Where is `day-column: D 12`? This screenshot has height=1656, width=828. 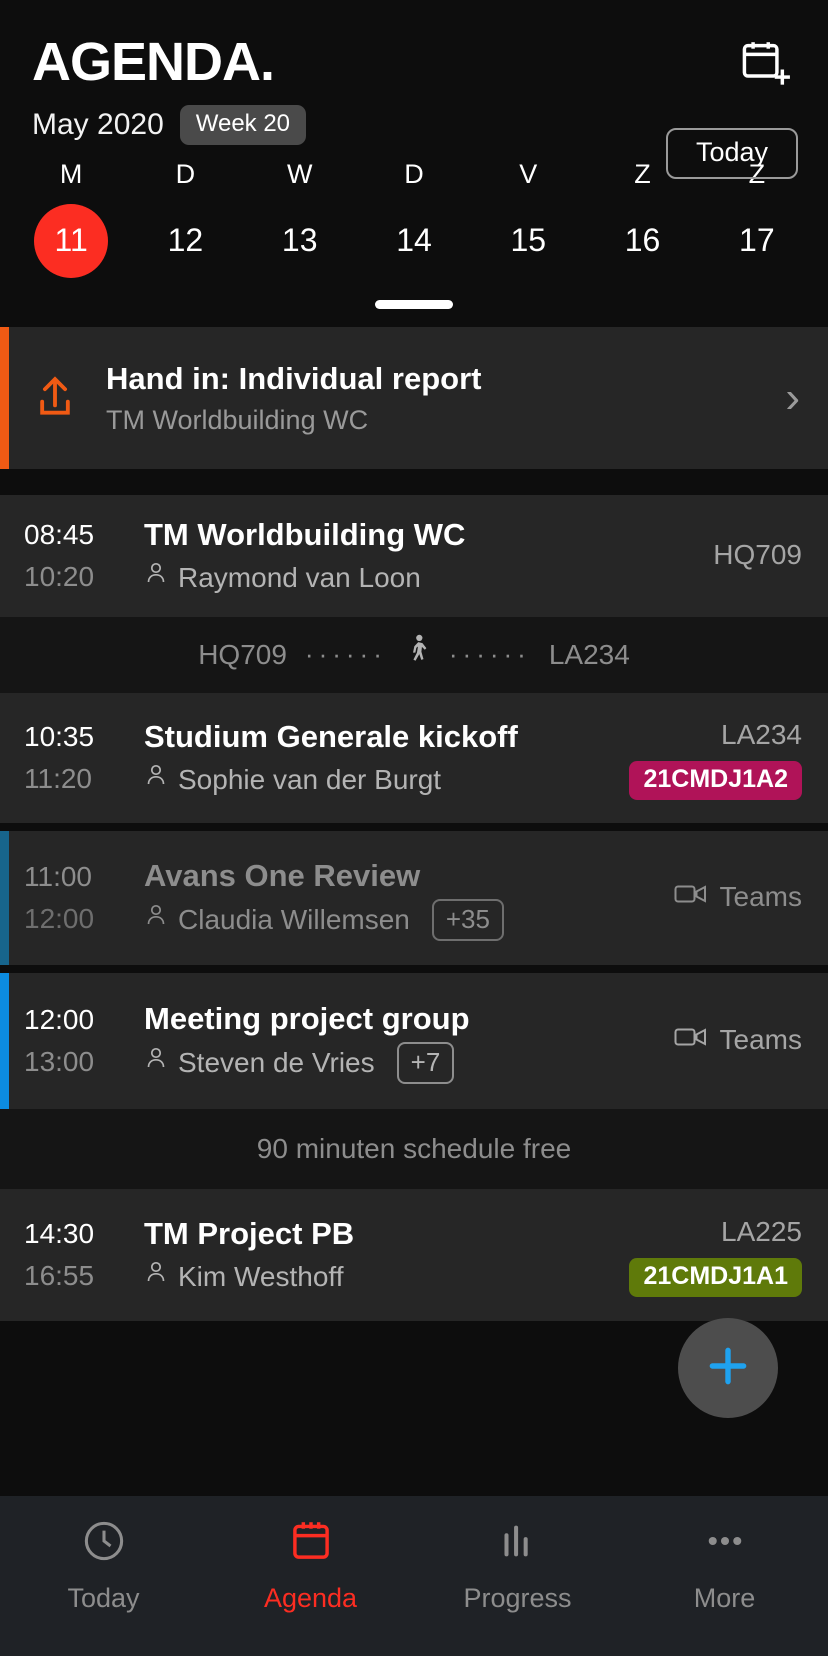 day-column: D 12 is located at coordinates (185, 218).